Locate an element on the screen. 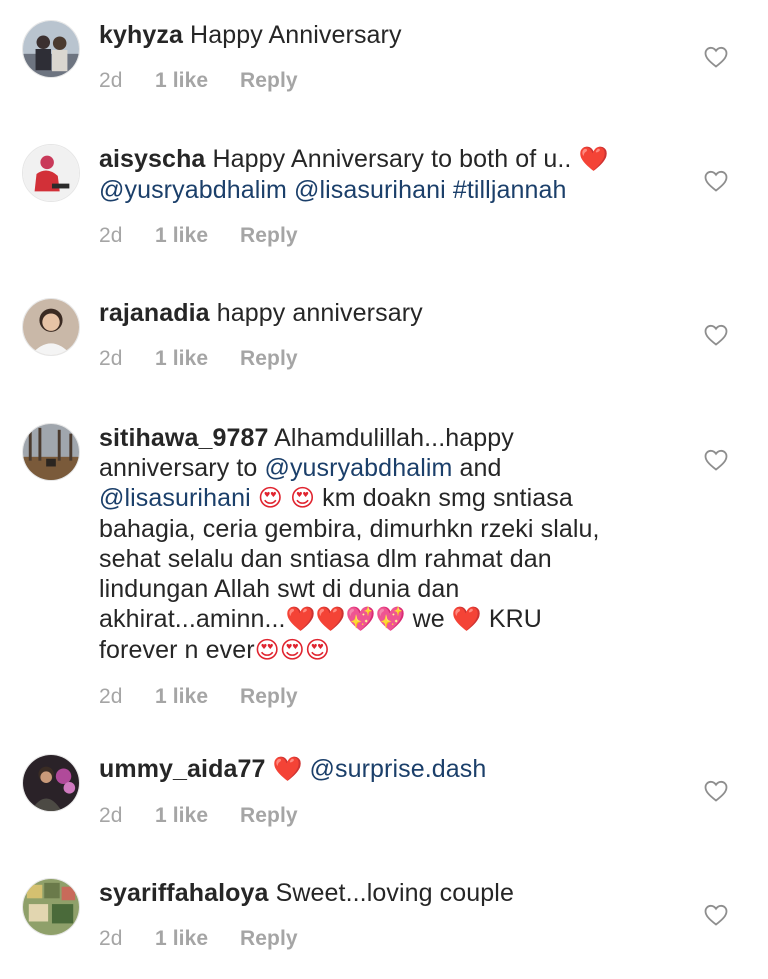 The height and width of the screenshot is (979, 768). comment-text-segment: lindungan Allah swt di dunia dan is located at coordinates (279, 589).